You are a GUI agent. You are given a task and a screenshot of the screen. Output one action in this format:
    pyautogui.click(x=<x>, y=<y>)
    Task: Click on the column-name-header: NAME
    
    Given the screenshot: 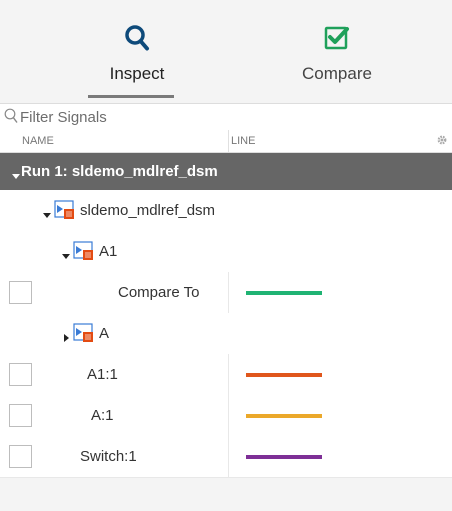 What is the action you would take?
    pyautogui.click(x=38, y=141)
    